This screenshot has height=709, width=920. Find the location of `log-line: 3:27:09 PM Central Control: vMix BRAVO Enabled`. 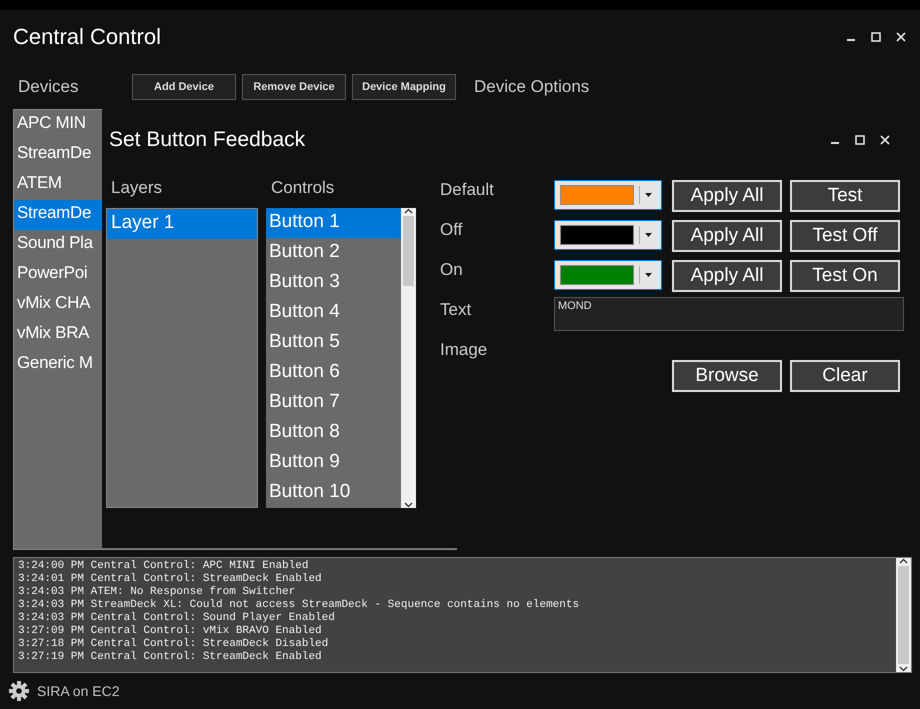

log-line: 3:27:09 PM Central Control: vMix BRAVO Enabled is located at coordinates (170, 631).